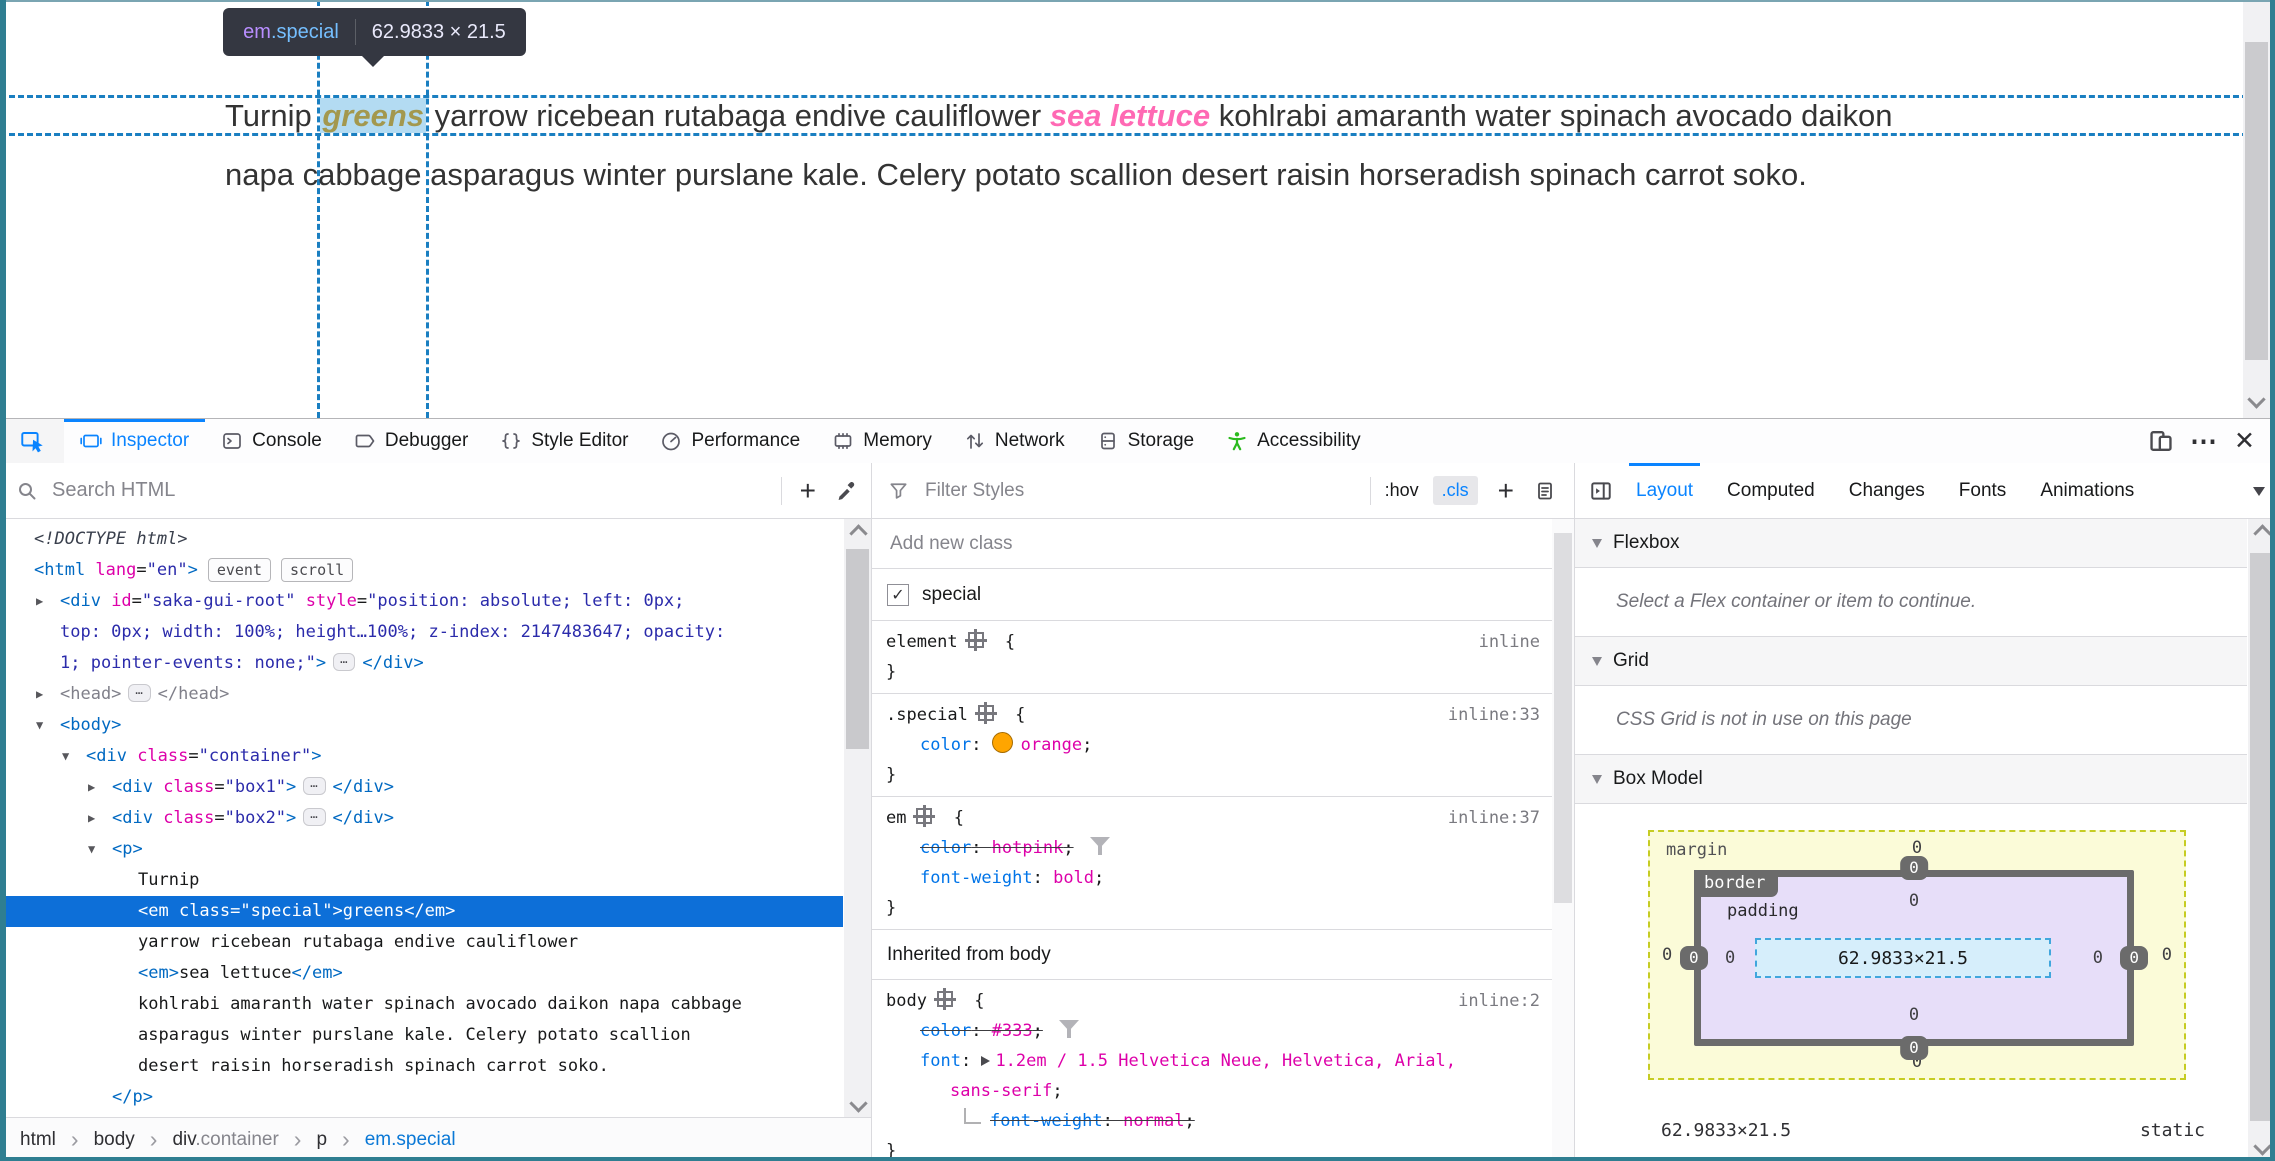 This screenshot has width=2275, height=1161. I want to click on code-line: color: orange;, so click(1212, 745).